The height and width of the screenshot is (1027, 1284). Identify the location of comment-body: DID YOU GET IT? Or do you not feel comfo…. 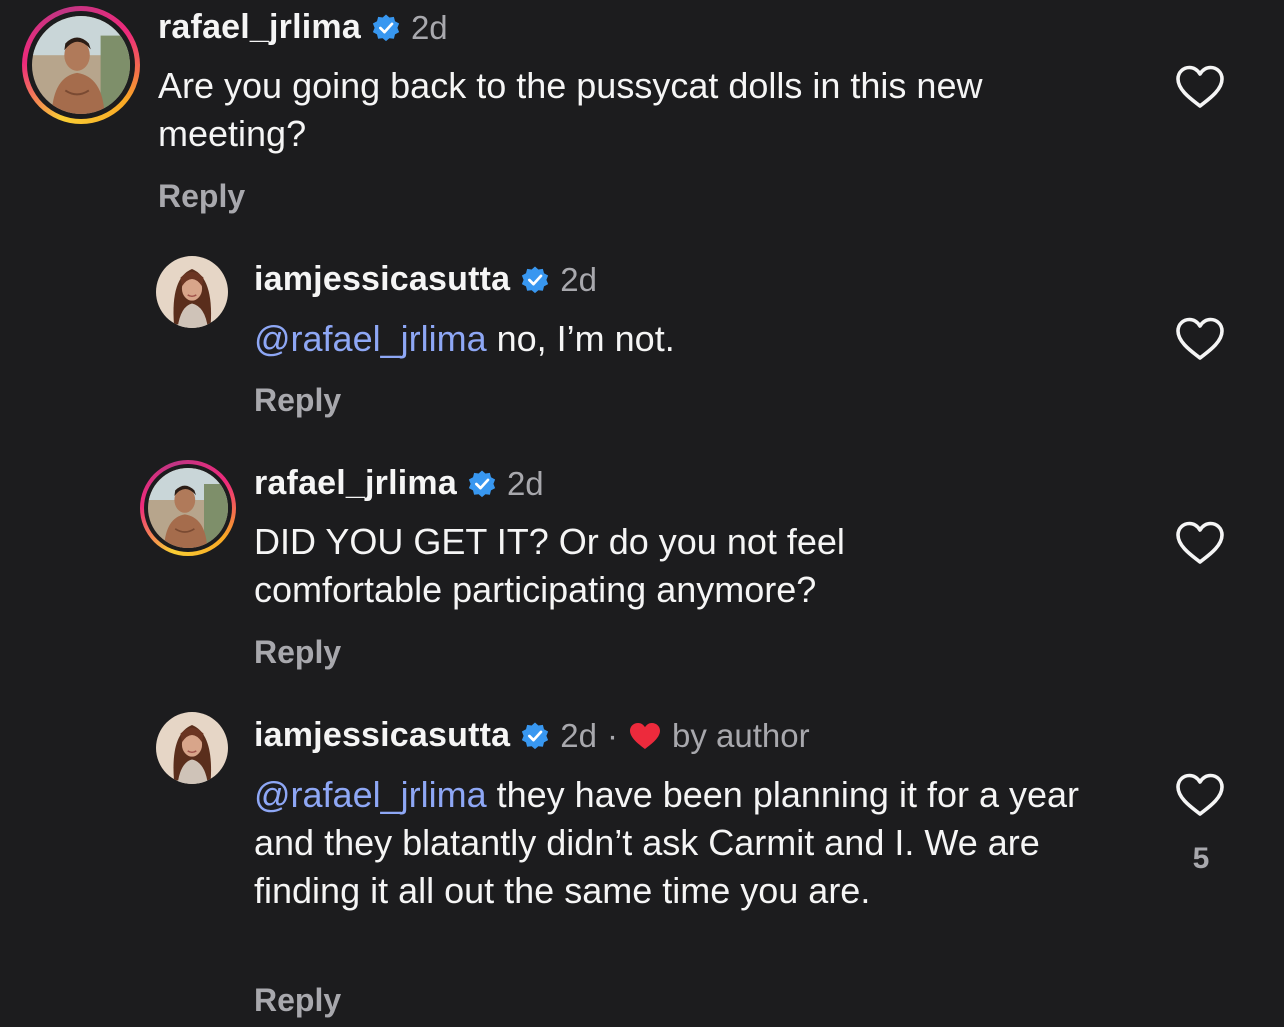
(549, 565).